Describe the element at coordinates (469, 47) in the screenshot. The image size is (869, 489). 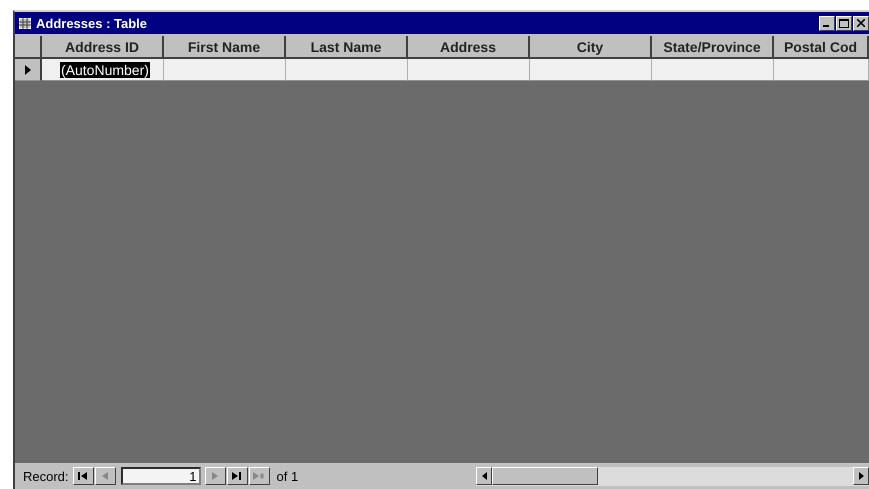
I see `column-header: Address` at that location.